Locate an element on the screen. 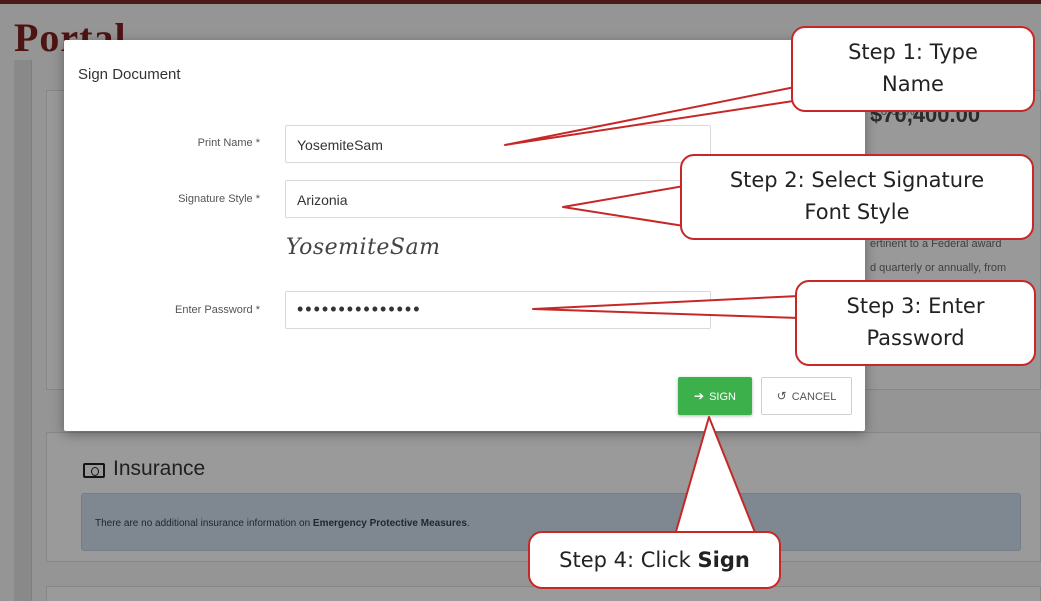  step1-pointer is located at coordinates (652, 115).